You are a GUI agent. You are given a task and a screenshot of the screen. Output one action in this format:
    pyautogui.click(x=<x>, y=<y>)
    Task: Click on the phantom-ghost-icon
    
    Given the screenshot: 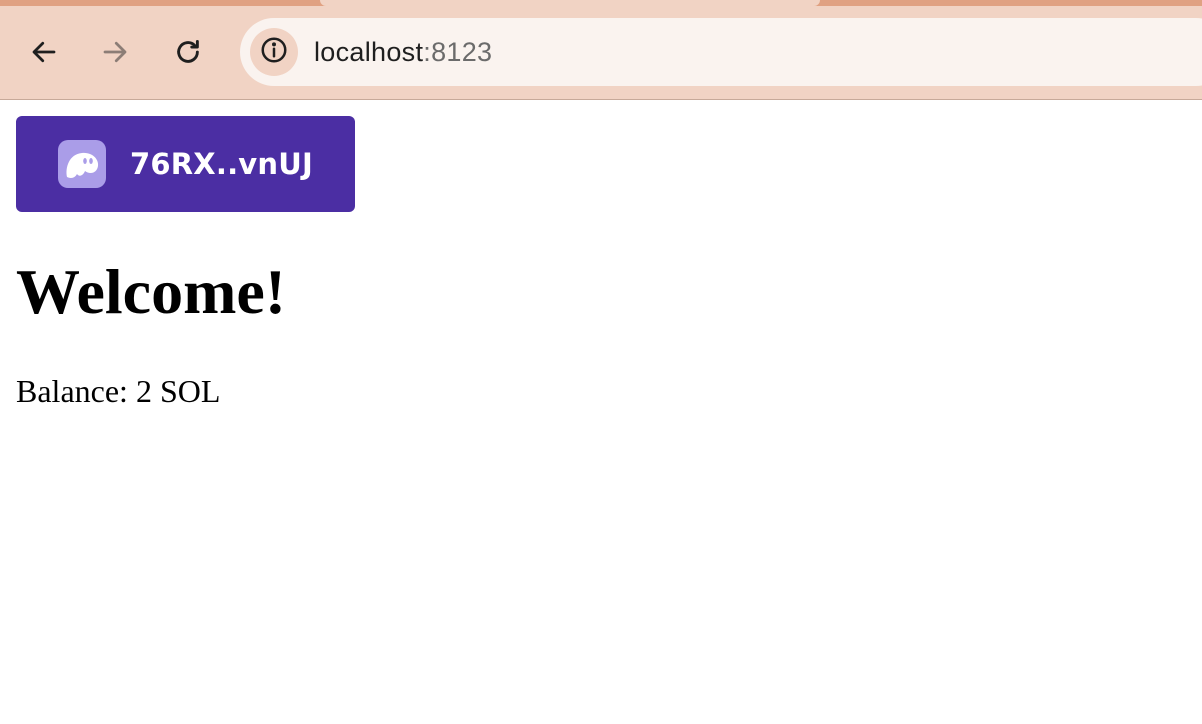 What is the action you would take?
    pyautogui.click(x=82, y=164)
    